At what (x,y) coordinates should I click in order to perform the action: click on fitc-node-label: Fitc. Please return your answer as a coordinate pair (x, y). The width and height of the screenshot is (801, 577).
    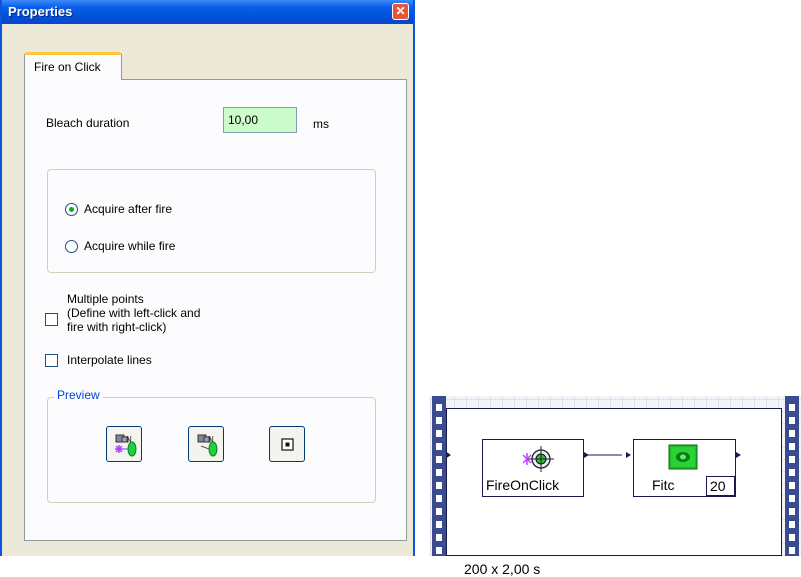
    Looking at the image, I should click on (663, 485).